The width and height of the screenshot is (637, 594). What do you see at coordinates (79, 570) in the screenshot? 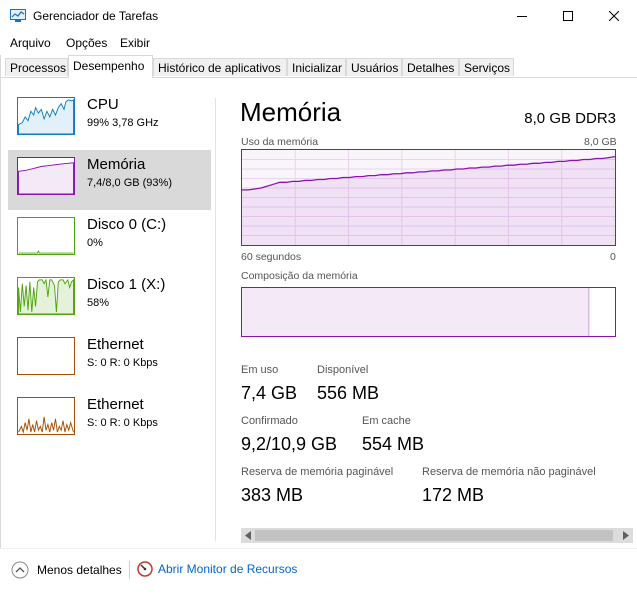
I see `less-details-label: Menos detalhes` at bounding box center [79, 570].